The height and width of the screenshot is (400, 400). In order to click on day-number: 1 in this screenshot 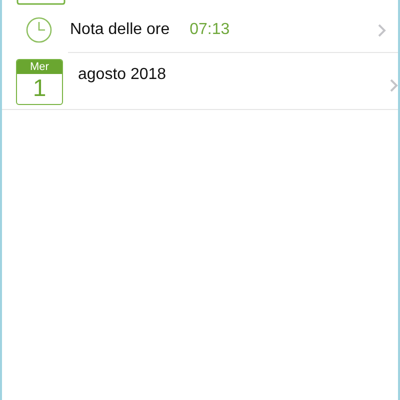, I will do `click(40, 89)`.